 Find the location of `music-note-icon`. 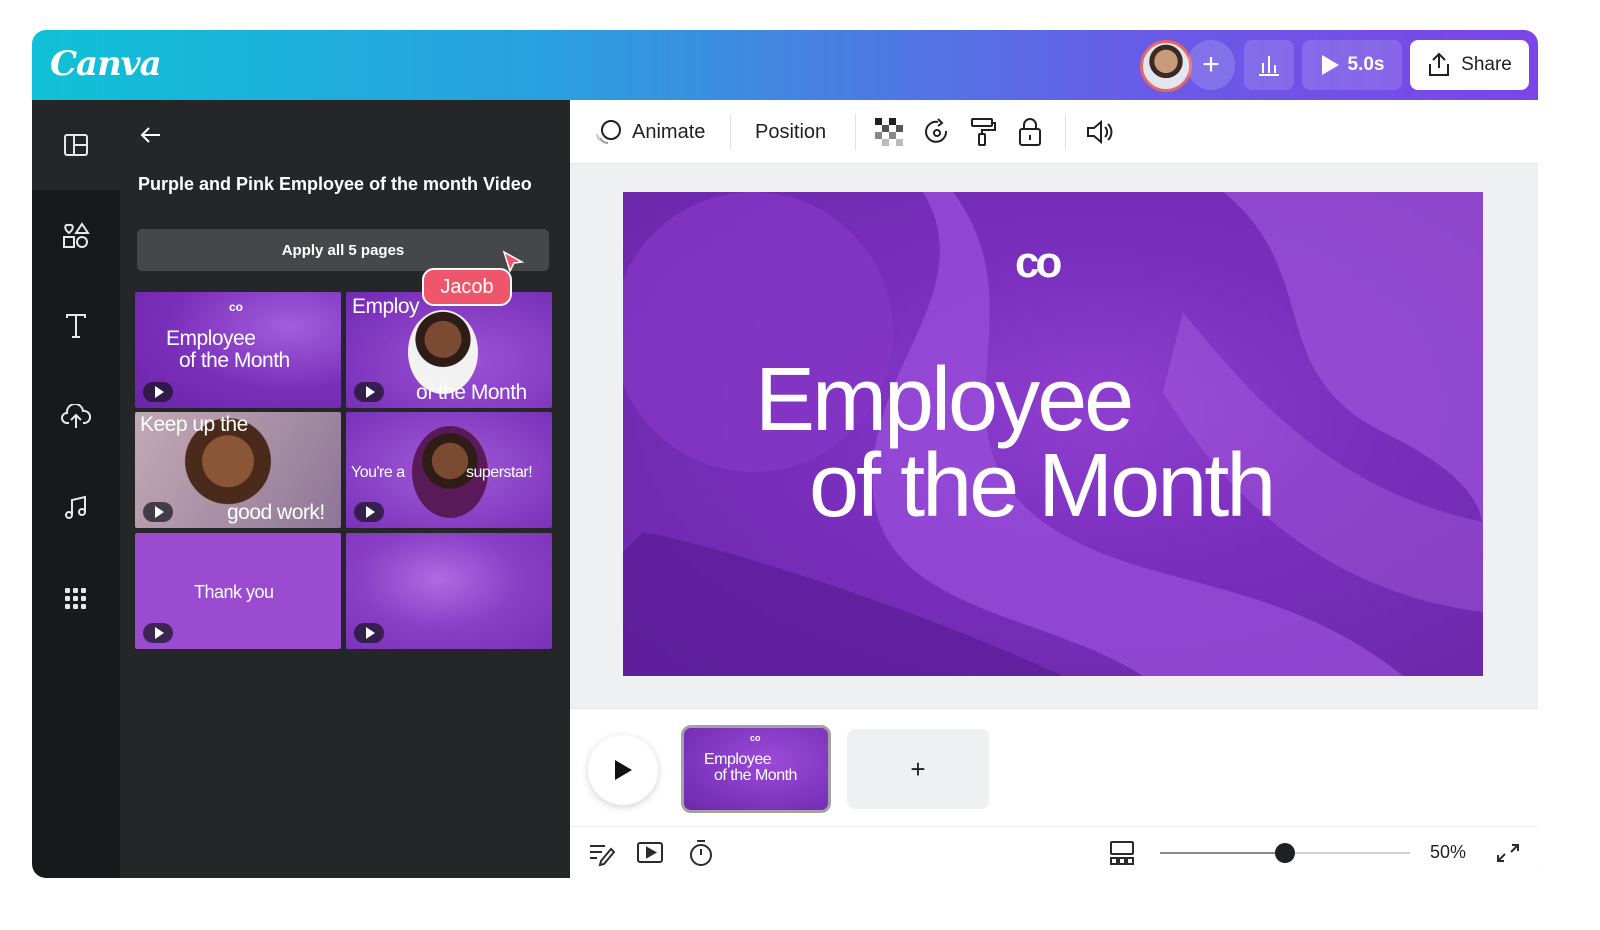

music-note-icon is located at coordinates (75, 507).